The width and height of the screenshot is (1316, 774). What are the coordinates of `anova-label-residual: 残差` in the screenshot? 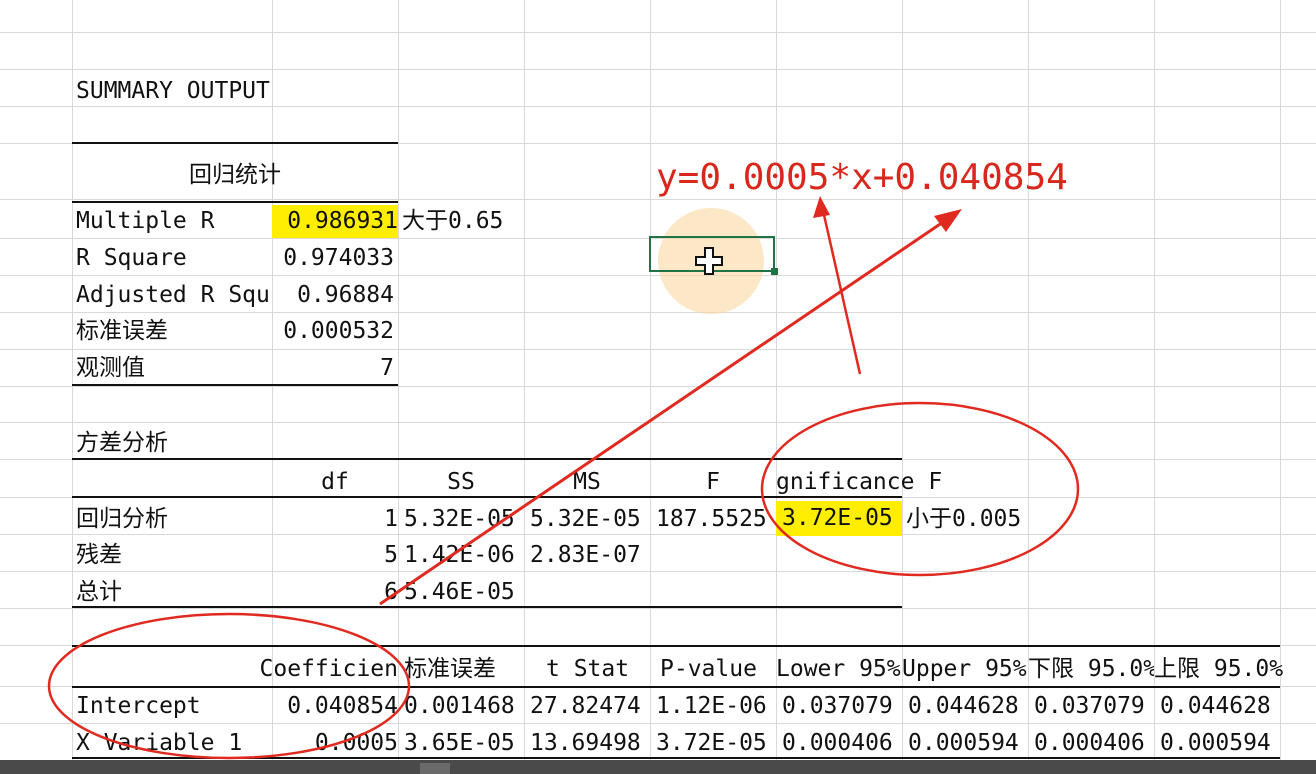 It's located at (99, 555).